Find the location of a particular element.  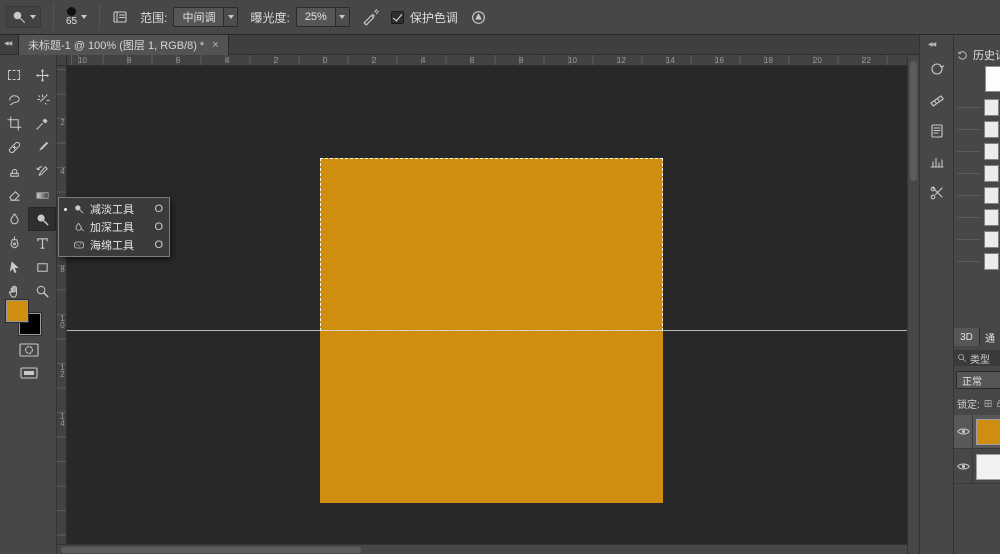

document-title: 未标题-1 @ 100% (图层 1, RGB/8) * is located at coordinates (116, 46).